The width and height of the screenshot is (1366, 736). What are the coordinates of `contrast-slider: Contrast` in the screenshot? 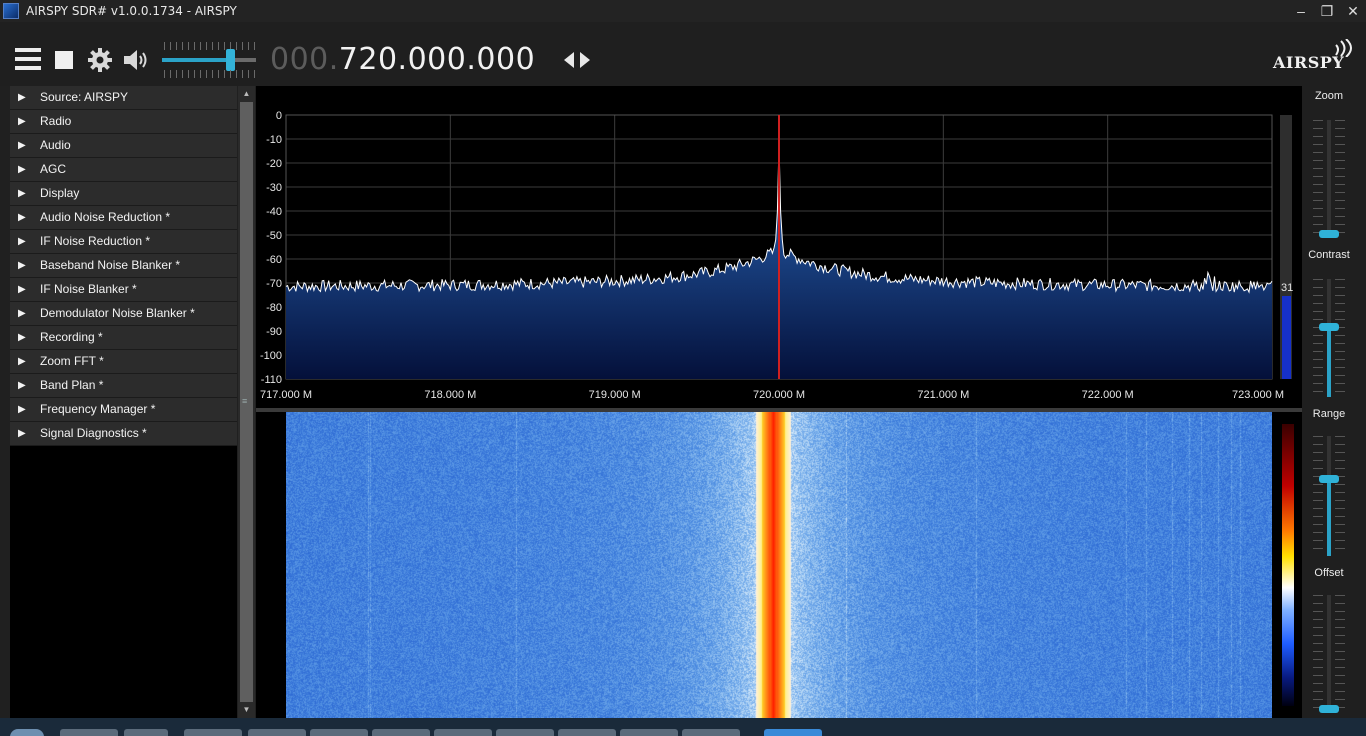 It's located at (1334, 324).